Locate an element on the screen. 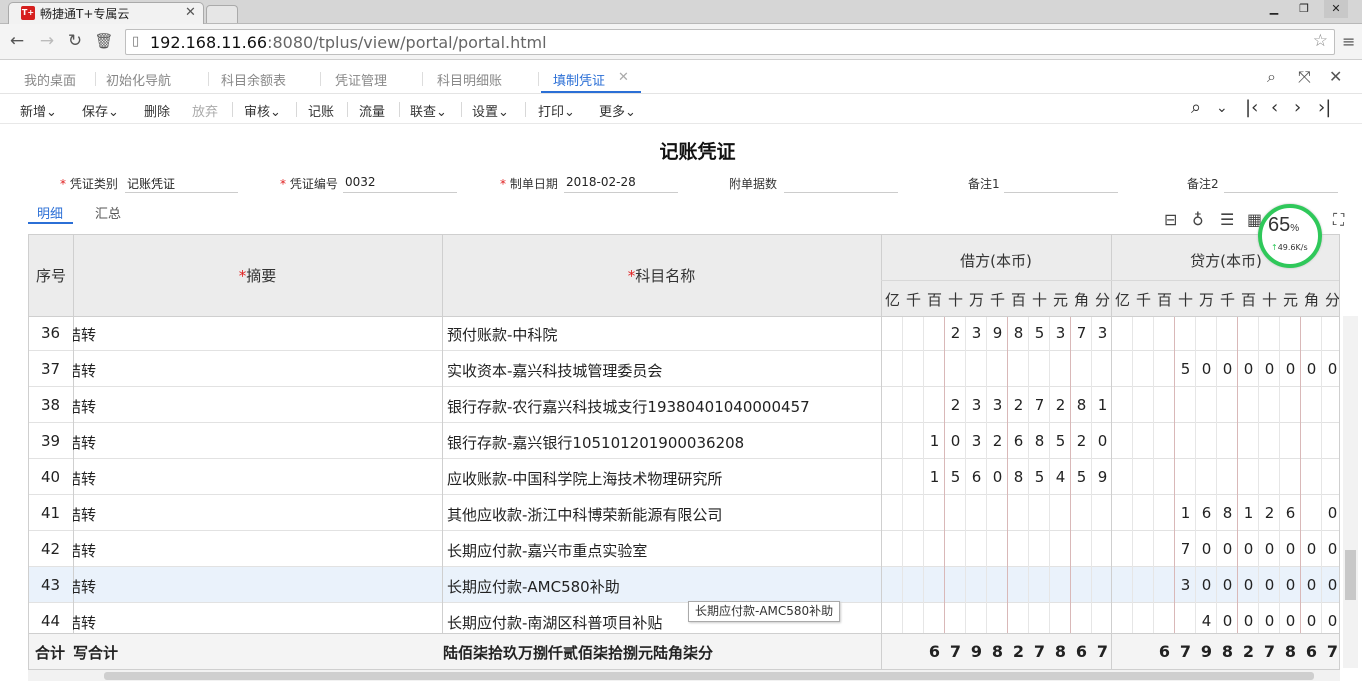  last-record-icon: ›| is located at coordinates (1324, 107).